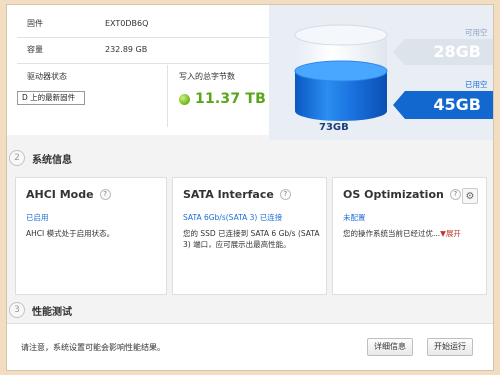 The image size is (500, 375). I want to click on os-description: 您的操作系统当前已经过优...▼展开, so click(412, 233).